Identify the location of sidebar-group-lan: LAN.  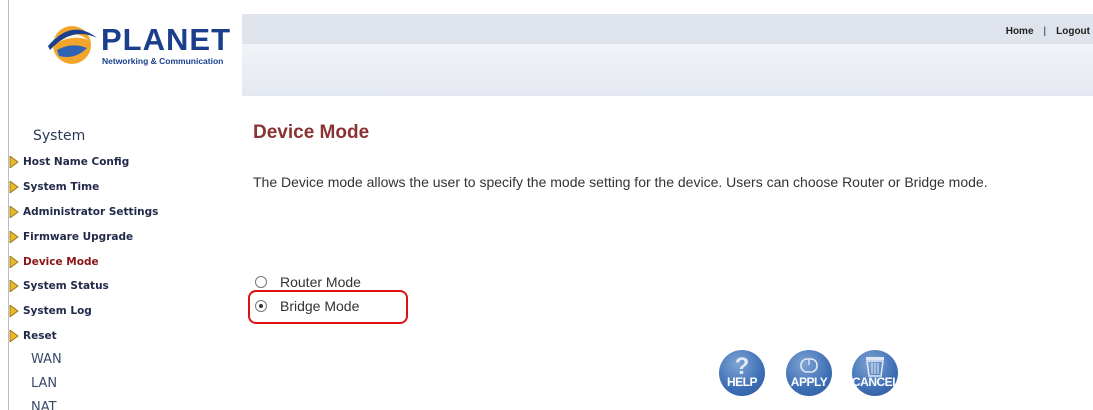
(44, 383).